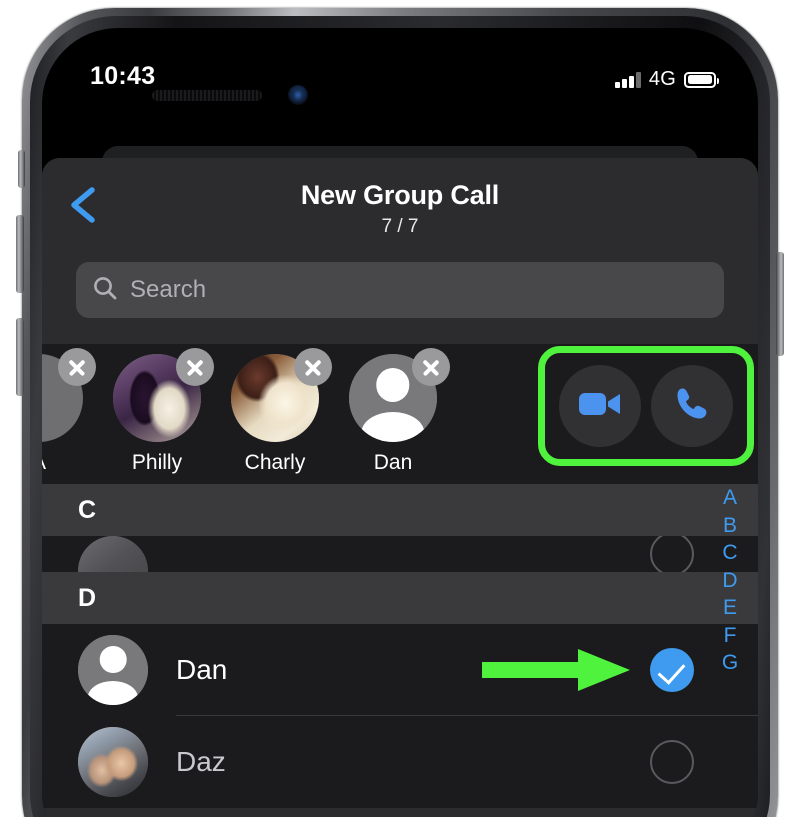 The width and height of the screenshot is (800, 817). What do you see at coordinates (20, 357) in the screenshot?
I see `volume-down-button` at bounding box center [20, 357].